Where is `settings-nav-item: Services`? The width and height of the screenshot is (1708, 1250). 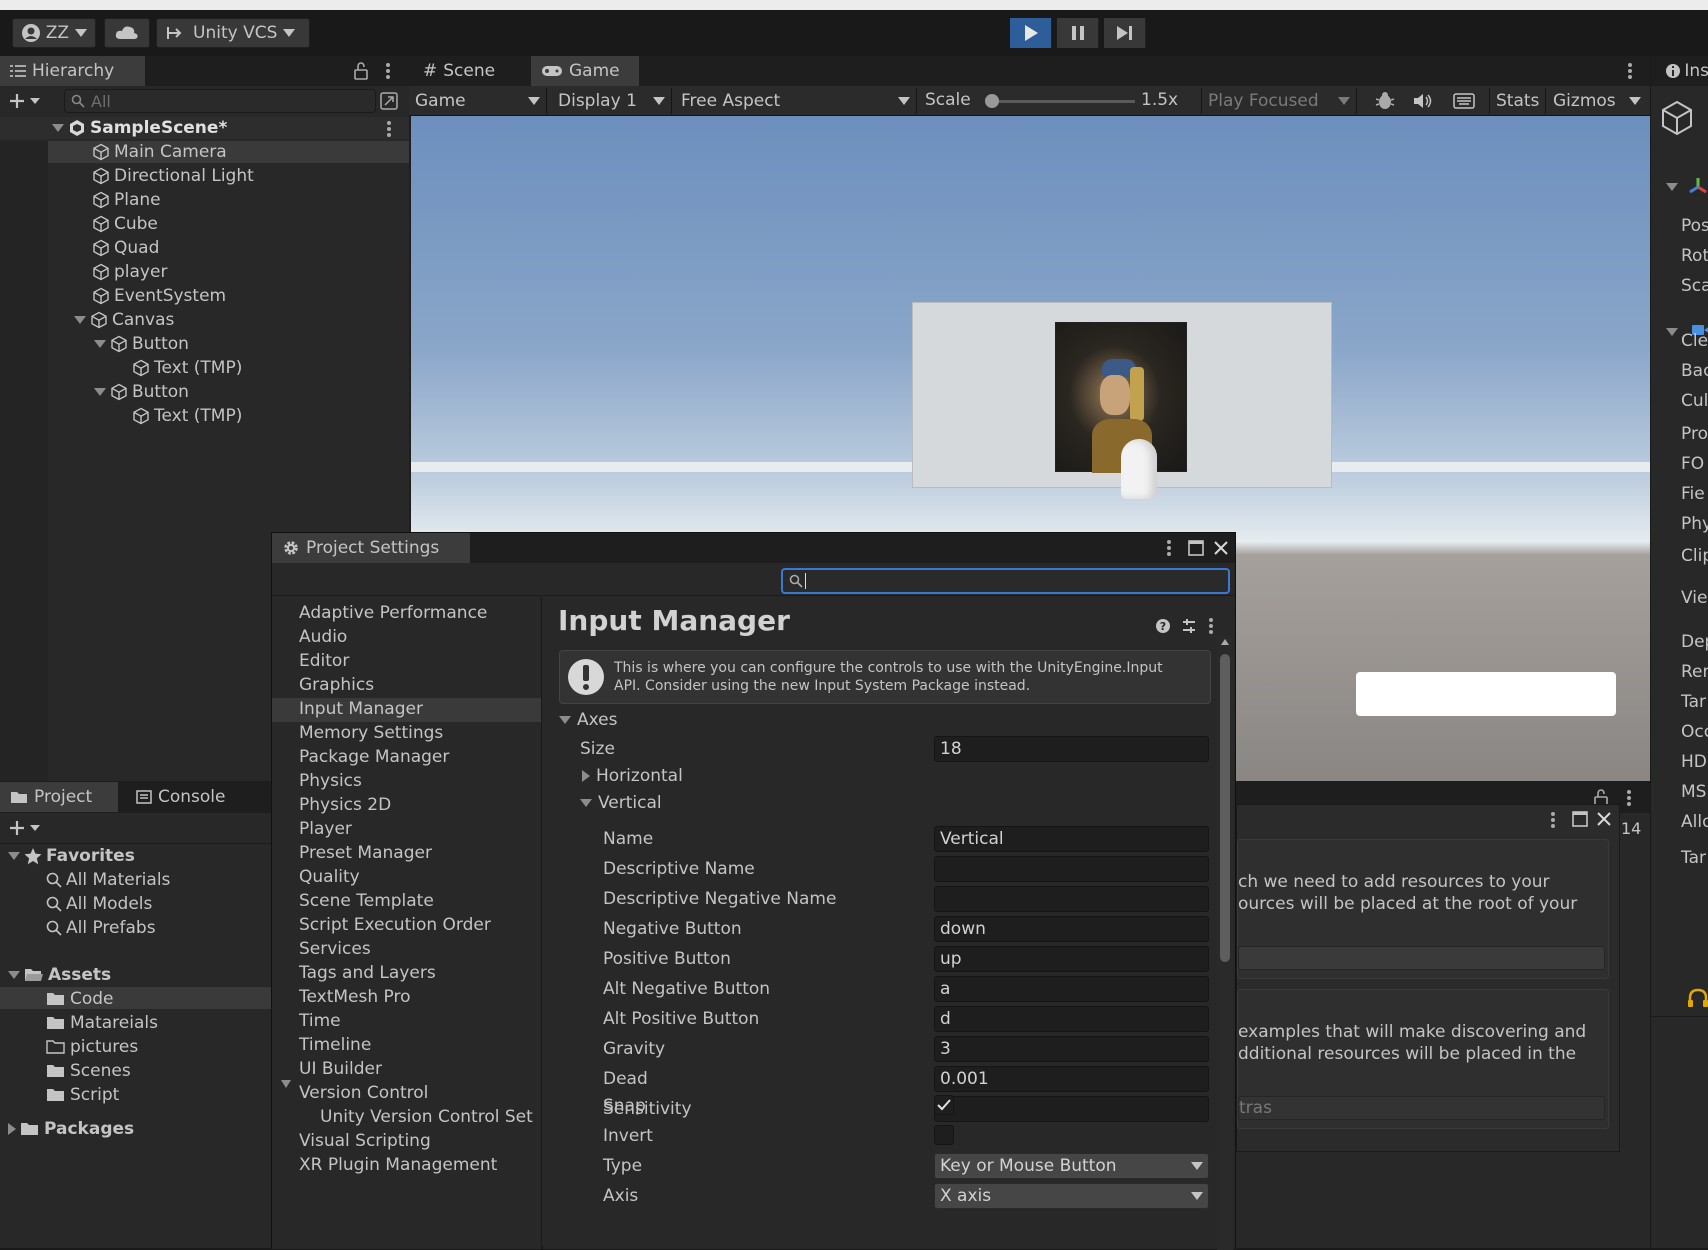
settings-nav-item: Services is located at coordinates (335, 951).